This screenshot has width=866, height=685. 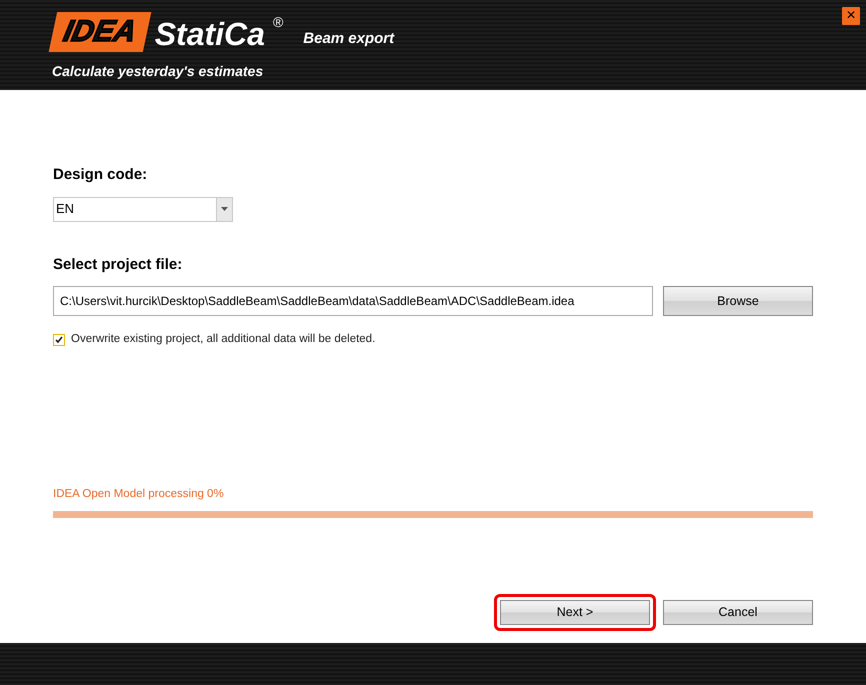 What do you see at coordinates (99, 32) in the screenshot?
I see `logo-mark: IDEA` at bounding box center [99, 32].